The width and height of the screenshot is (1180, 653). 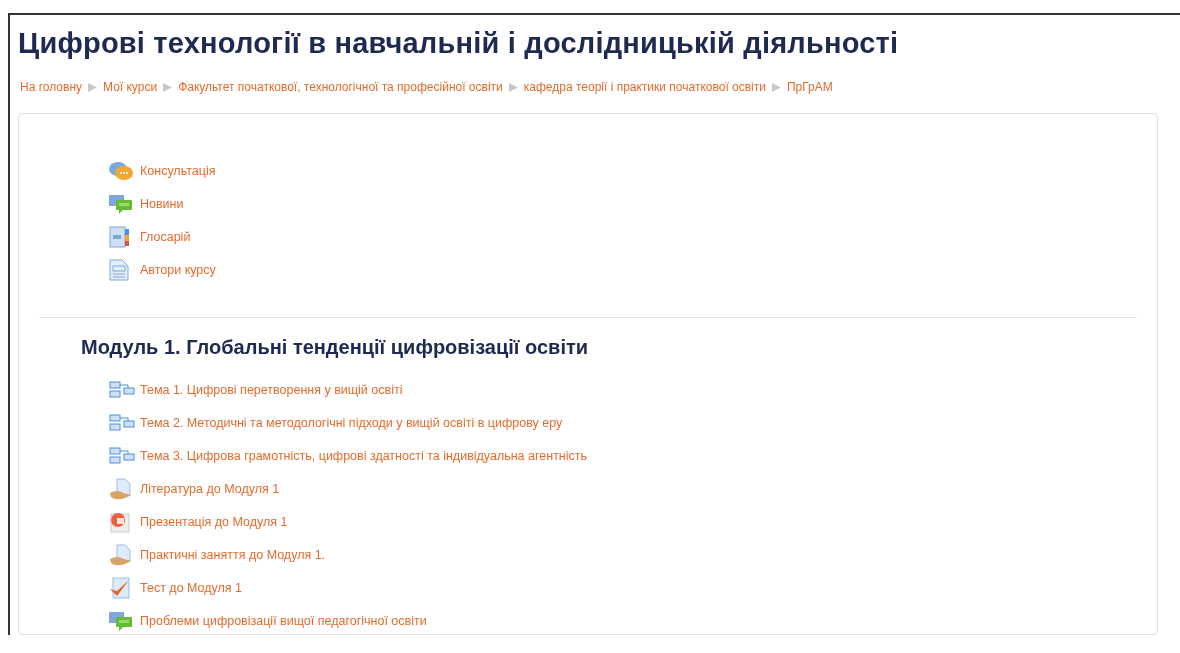 I want to click on document-icon, so click(x=119, y=269).